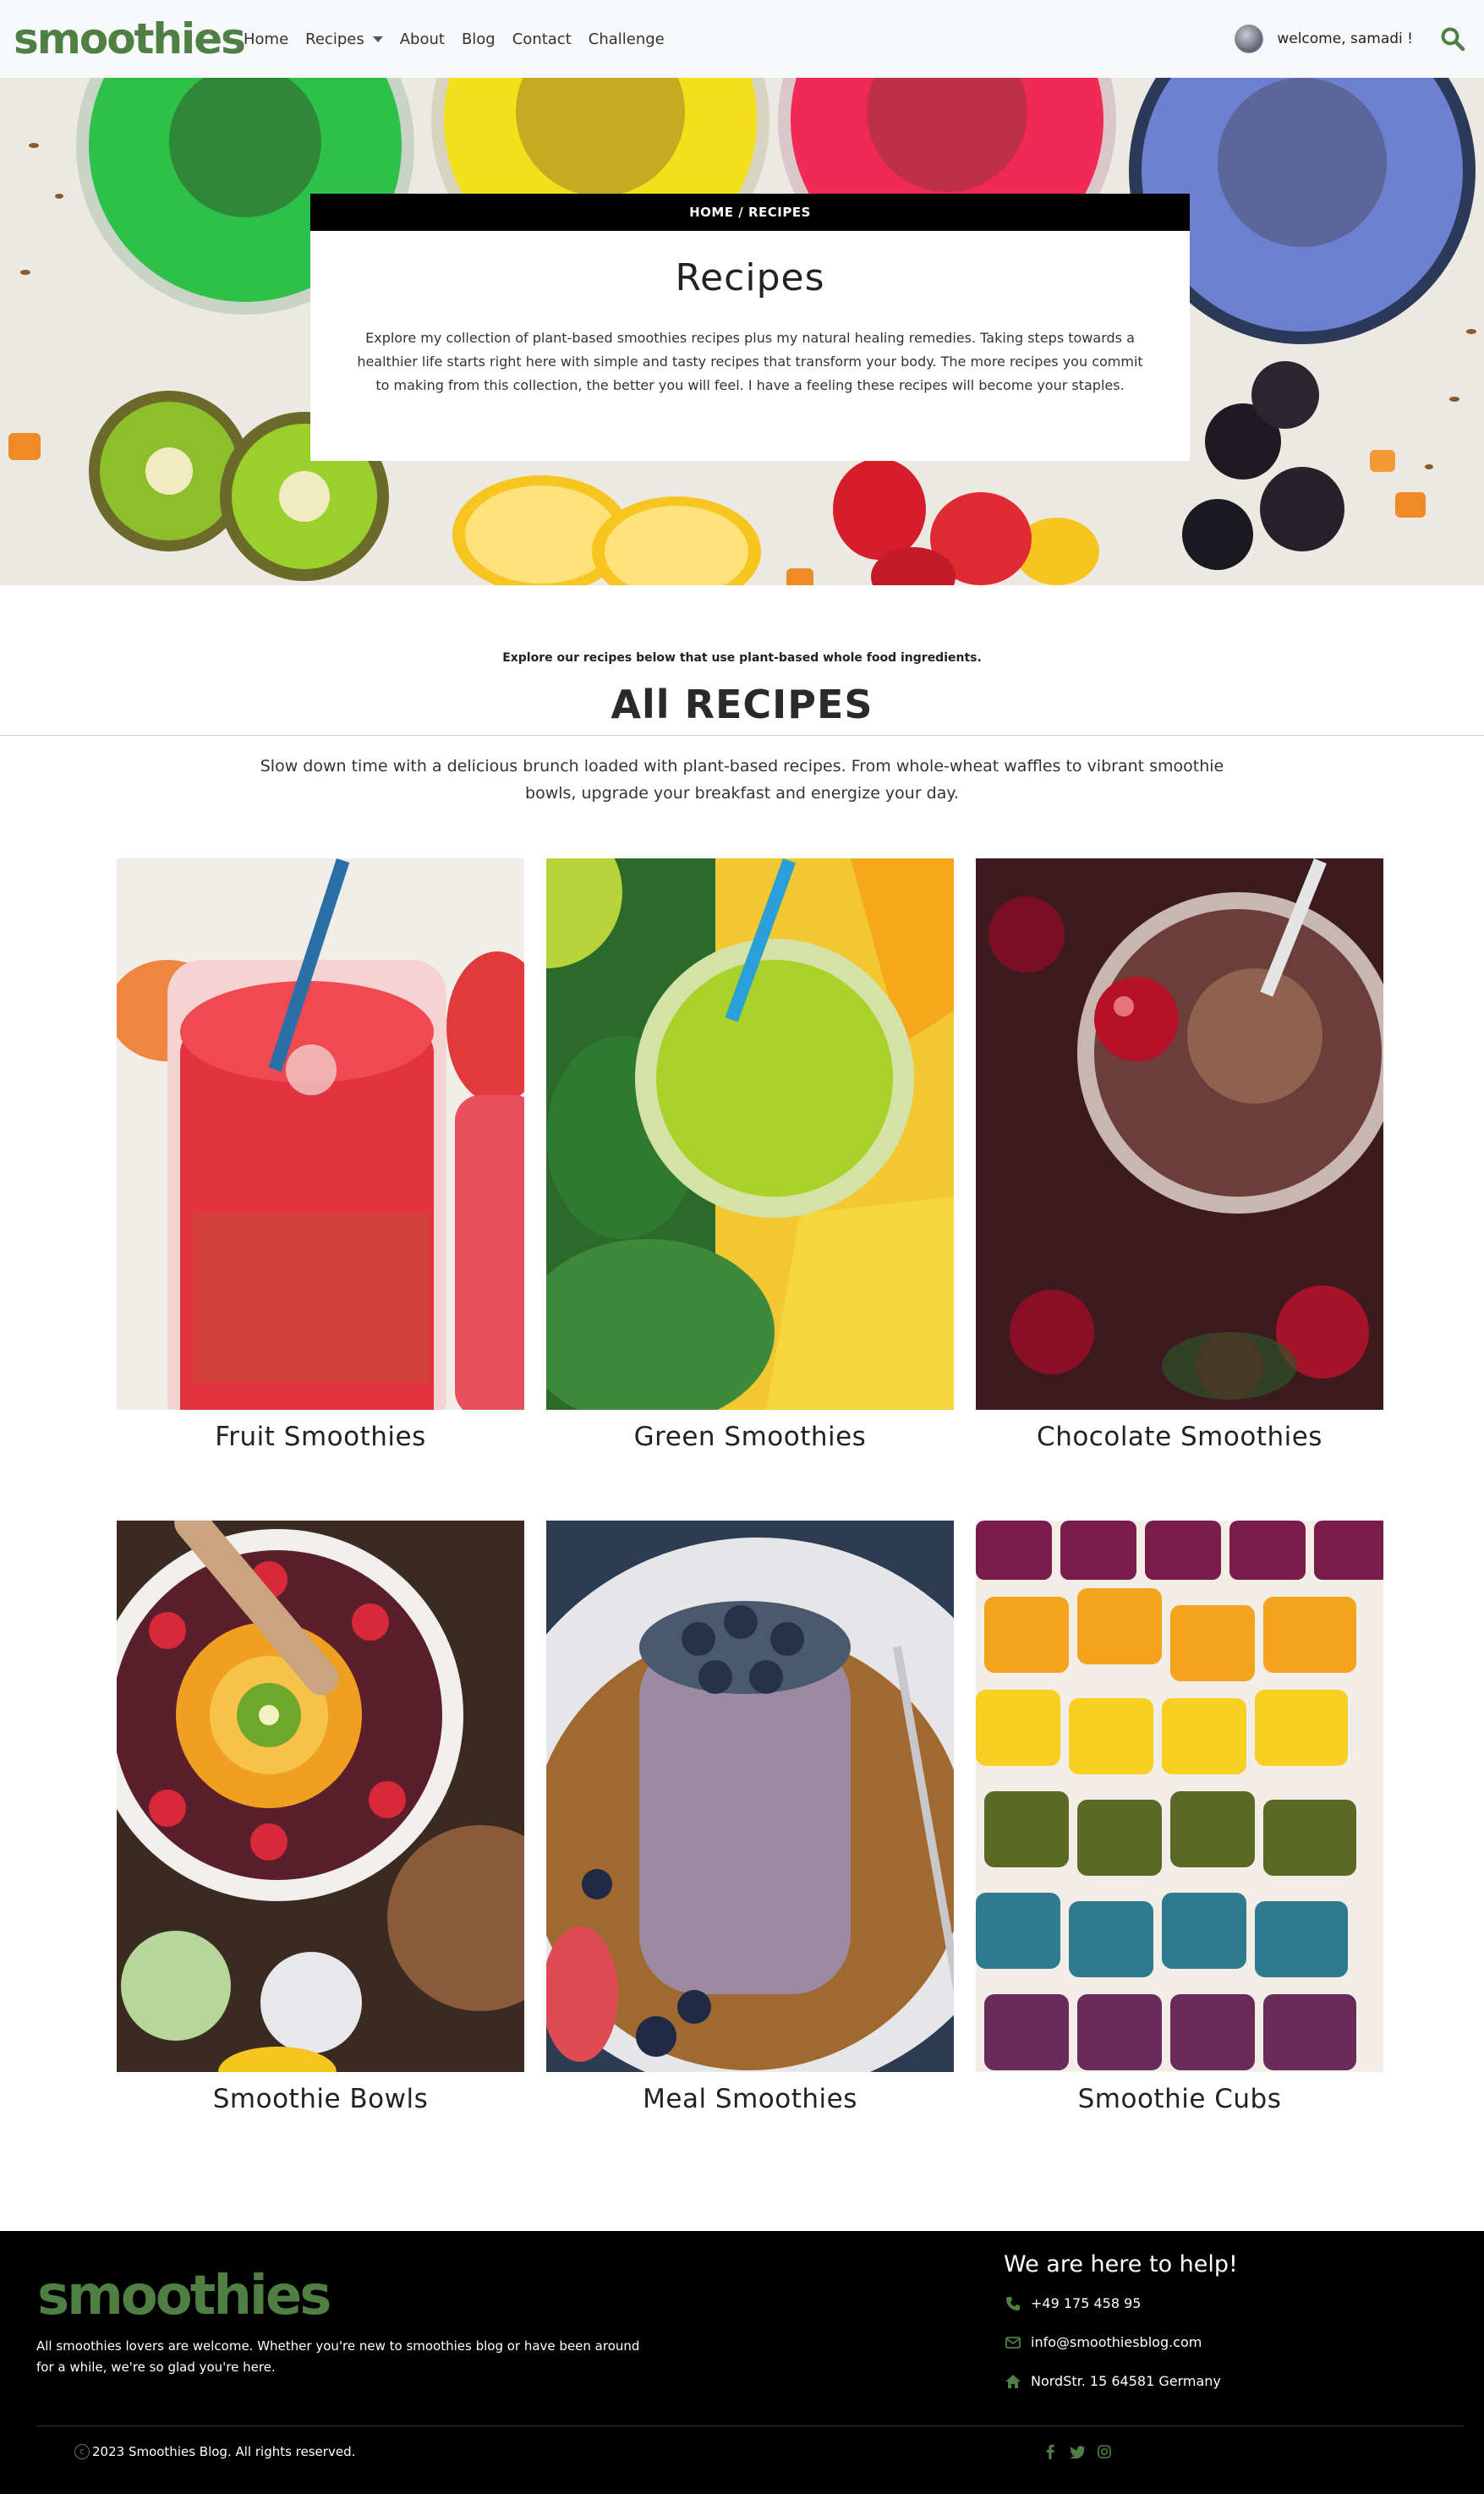 The width and height of the screenshot is (1484, 2494). What do you see at coordinates (320, 1797) in the screenshot?
I see `smoothie-bowls-image` at bounding box center [320, 1797].